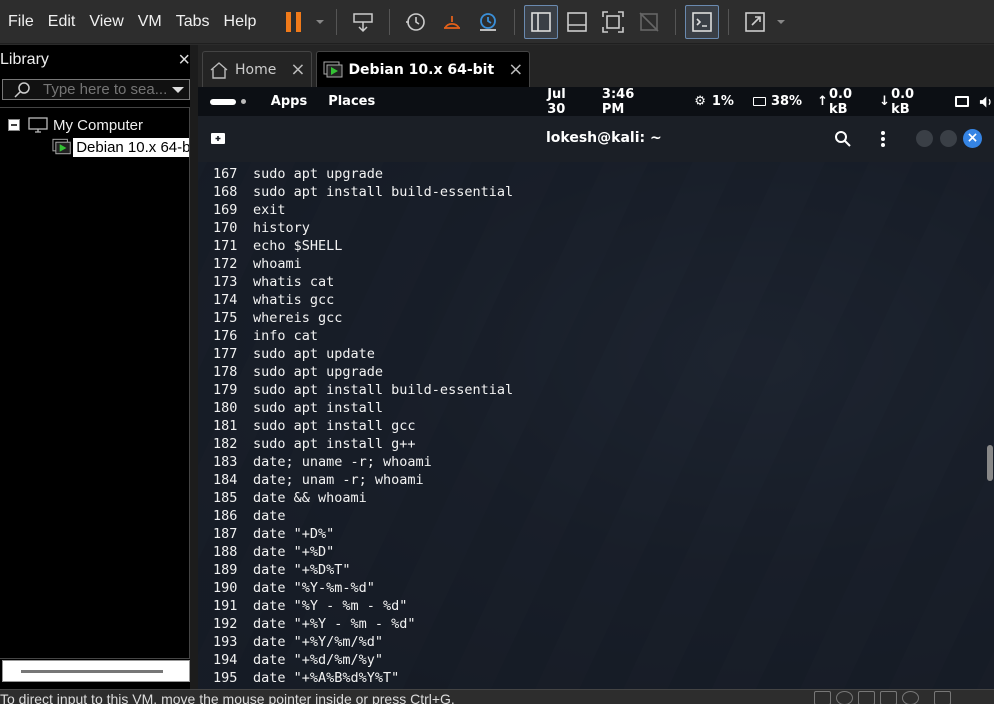 The image size is (994, 704). I want to click on unity-mode-button, so click(649, 22).